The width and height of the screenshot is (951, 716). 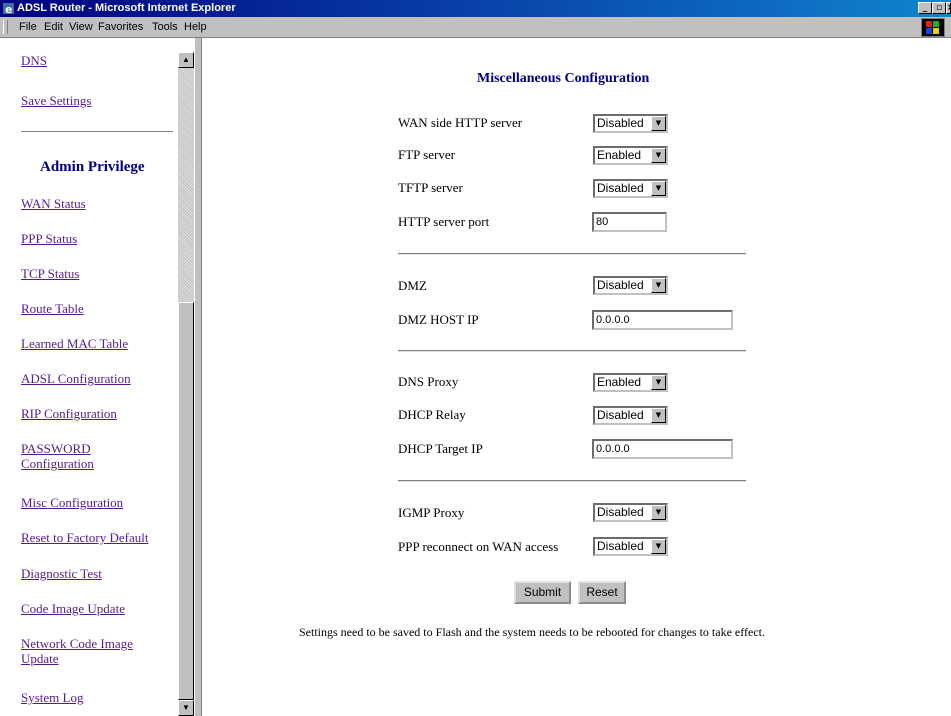 What do you see at coordinates (73, 608) in the screenshot?
I see `nav-code-image-update: Code Image Update` at bounding box center [73, 608].